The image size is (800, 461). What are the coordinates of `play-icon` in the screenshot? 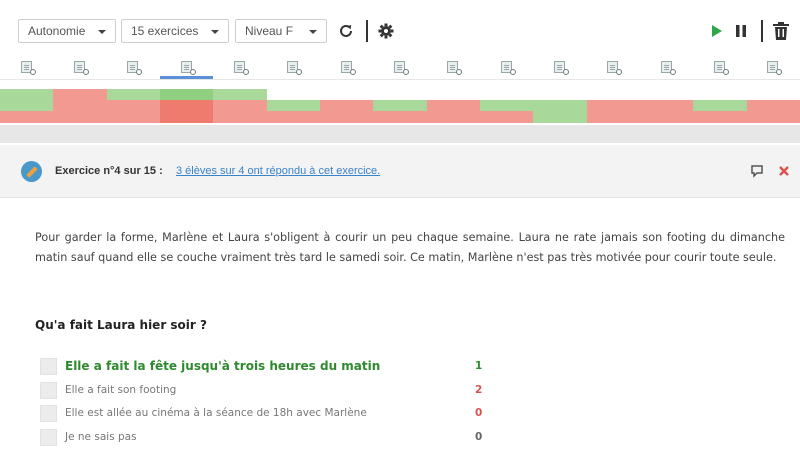 It's located at (717, 31).